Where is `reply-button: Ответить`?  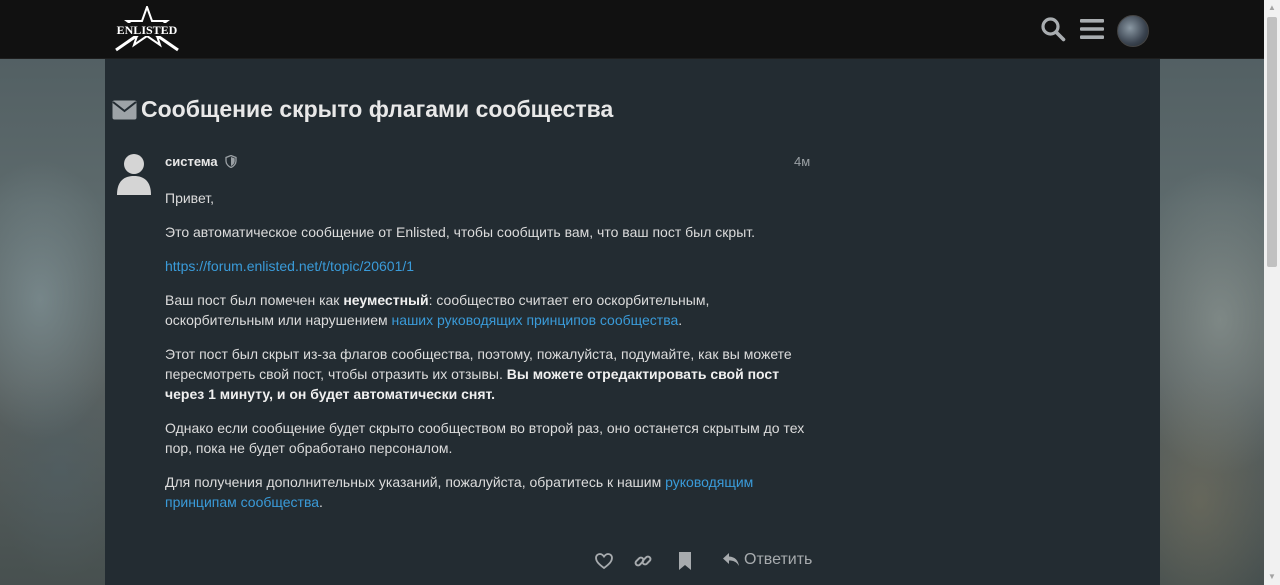 reply-button: Ответить is located at coordinates (767, 560).